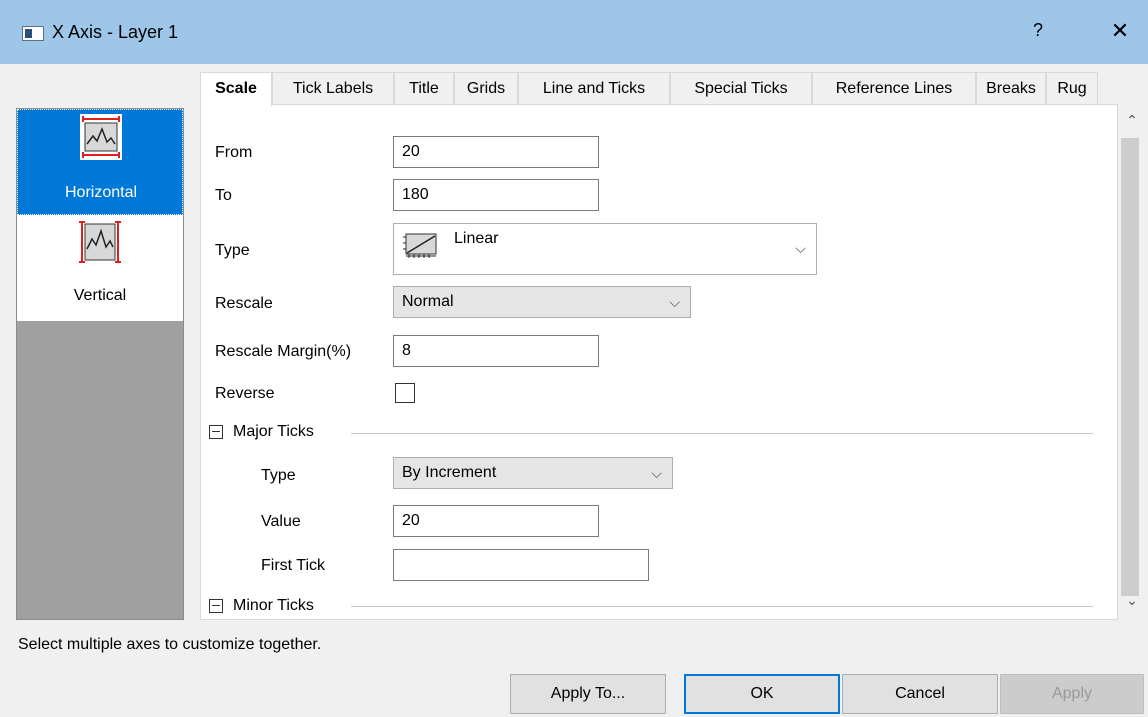 This screenshot has width=1148, height=717. Describe the element at coordinates (1072, 88) in the screenshot. I see `tab-rug: Rug` at that location.